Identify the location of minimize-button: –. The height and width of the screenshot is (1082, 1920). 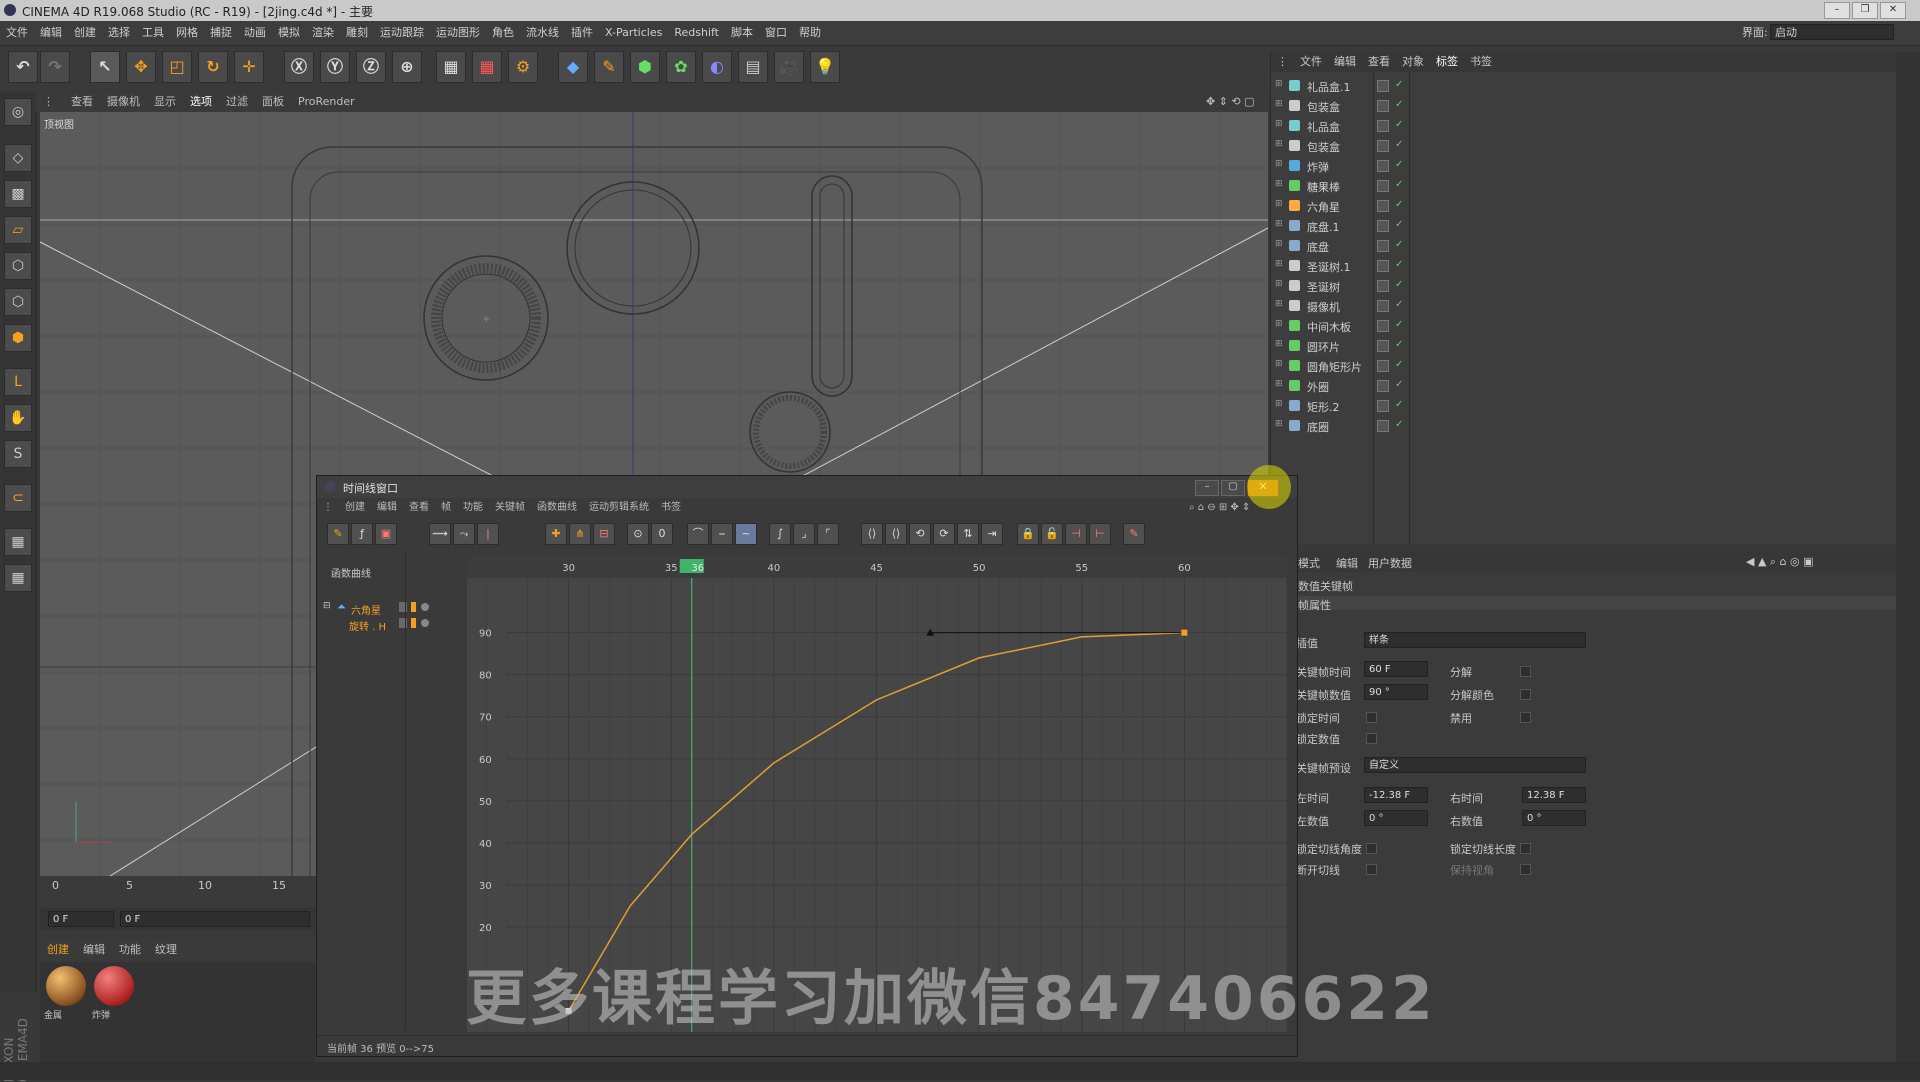
(1837, 10).